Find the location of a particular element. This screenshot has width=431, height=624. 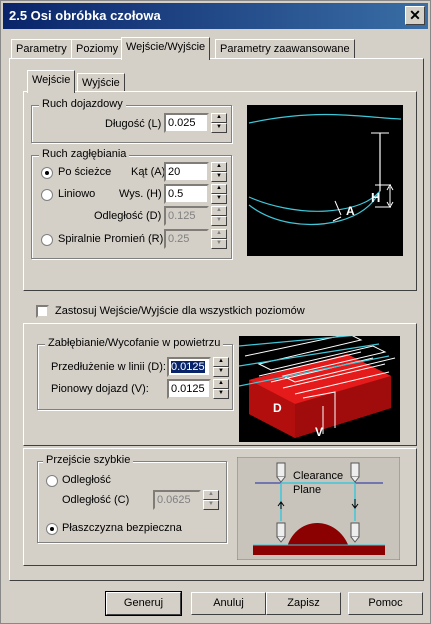

diagram-label-plane: Plane is located at coordinates (307, 490).